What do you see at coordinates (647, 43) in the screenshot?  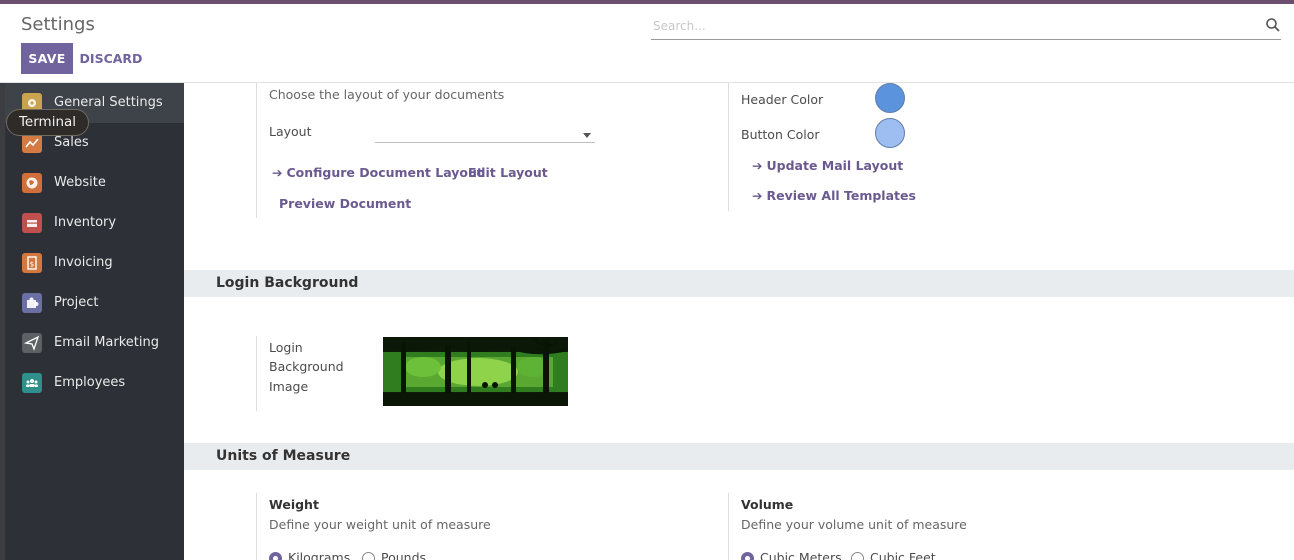 I see `control-panel: Settings SAVE DISCARD` at bounding box center [647, 43].